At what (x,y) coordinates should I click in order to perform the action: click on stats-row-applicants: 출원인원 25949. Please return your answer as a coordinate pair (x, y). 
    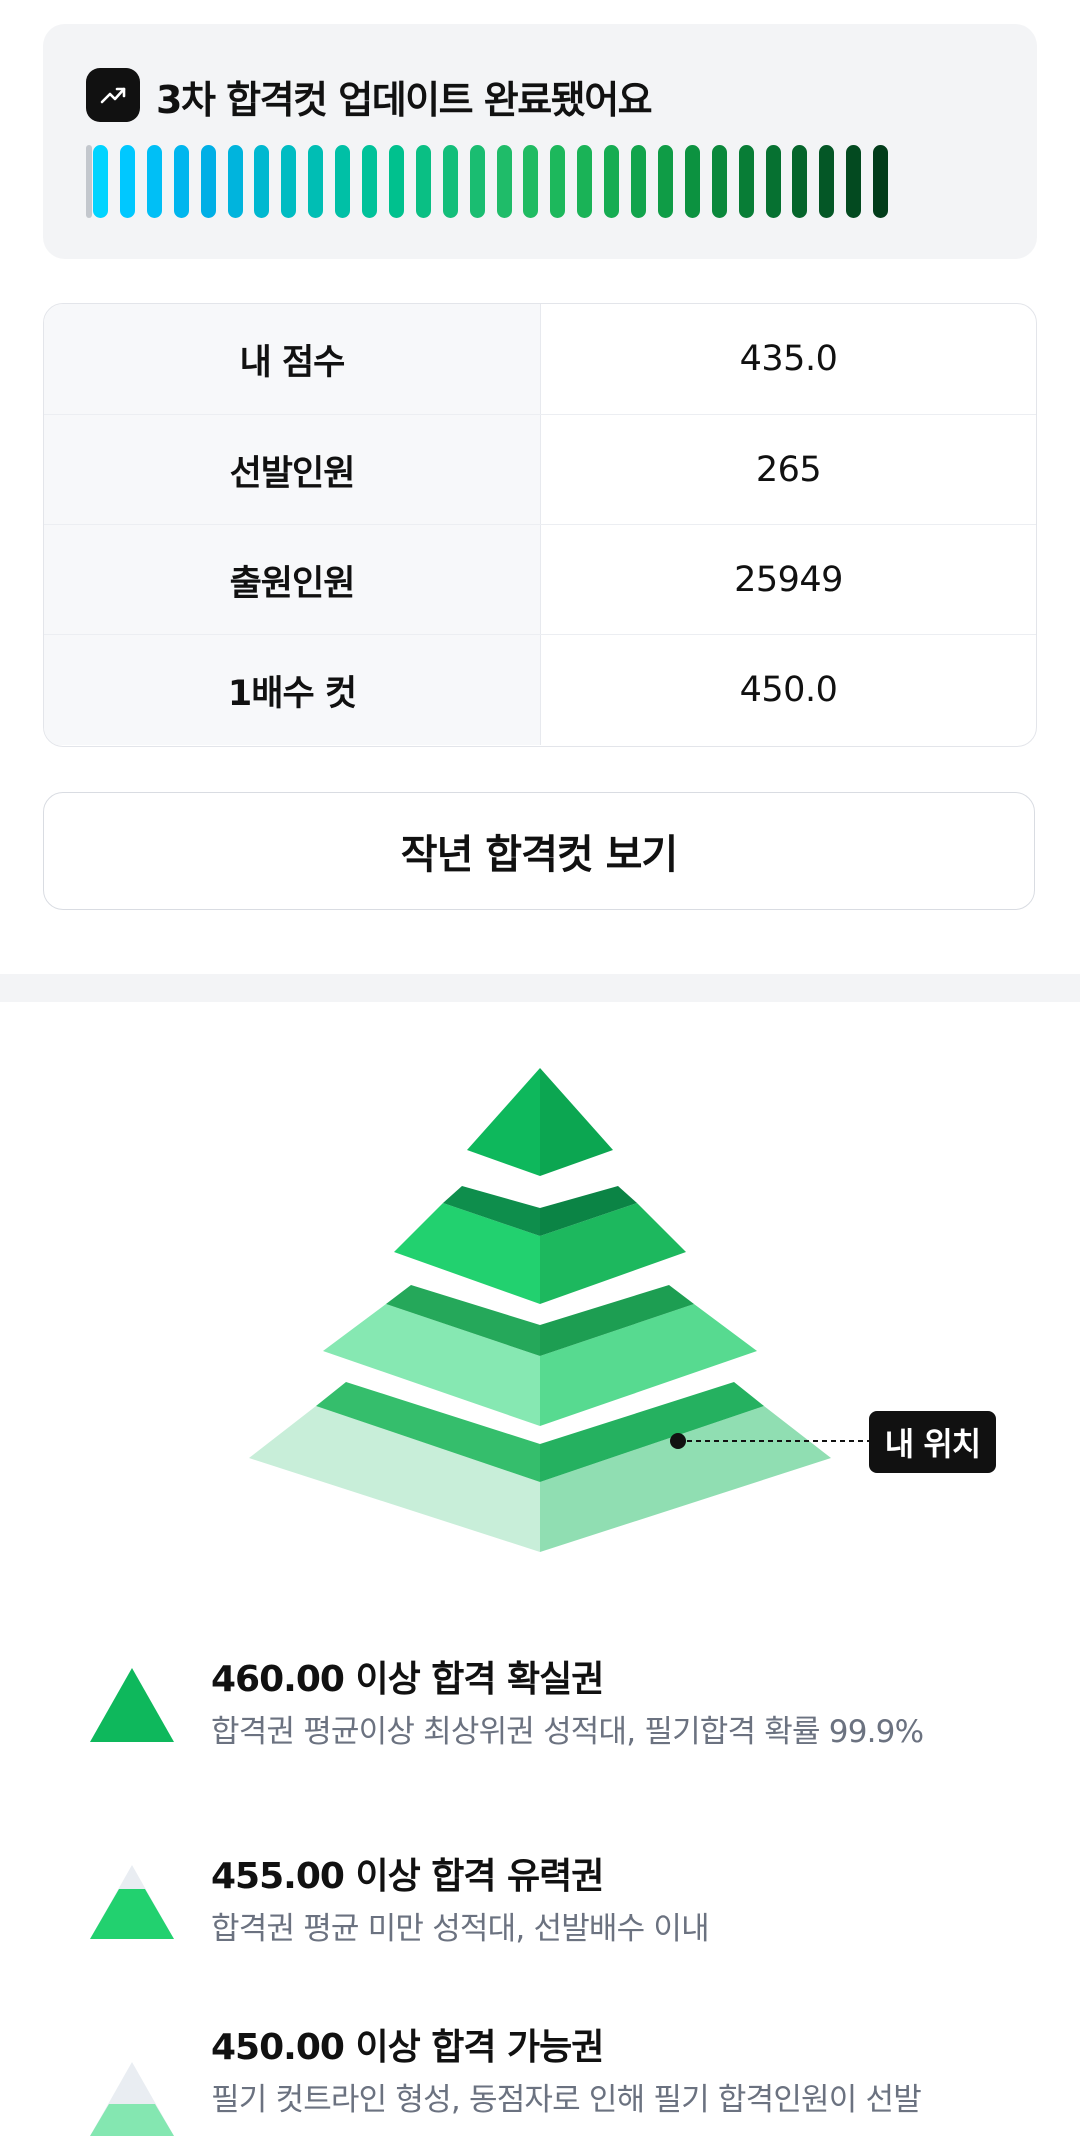
    Looking at the image, I should click on (540, 579).